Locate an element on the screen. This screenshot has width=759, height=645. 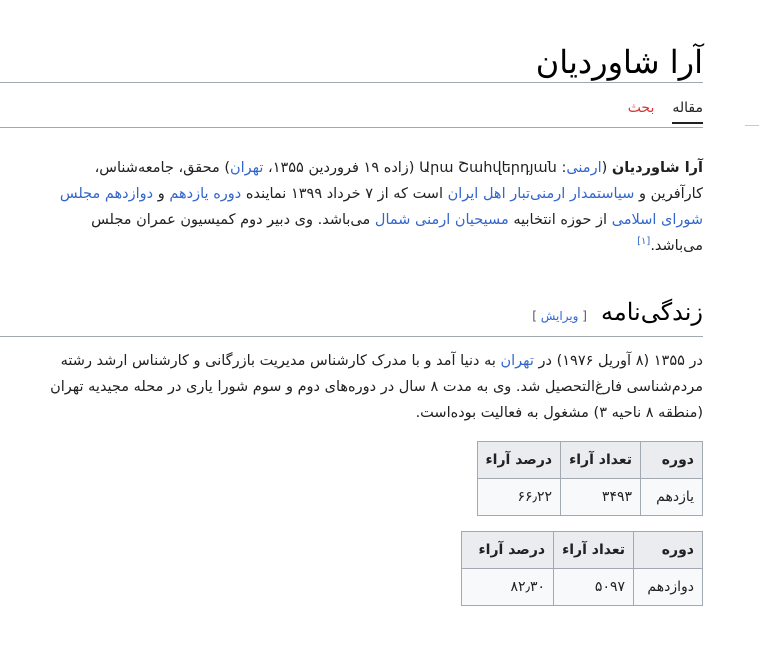
page-title: آرا شاوردیان is located at coordinates (619, 62).